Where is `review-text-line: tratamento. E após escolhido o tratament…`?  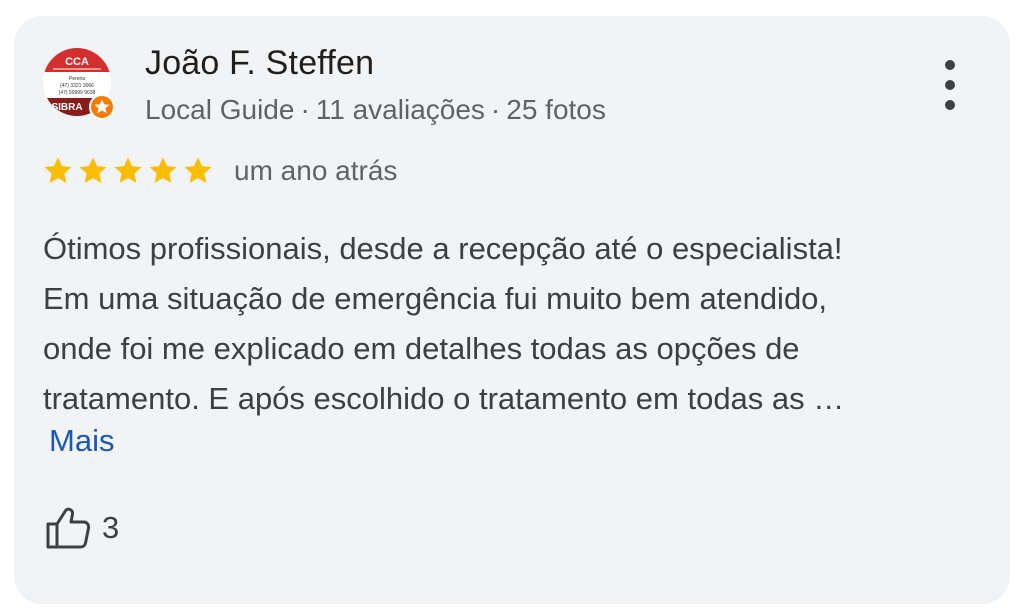 review-text-line: tratamento. E após escolhido o tratament… is located at coordinates (444, 398).